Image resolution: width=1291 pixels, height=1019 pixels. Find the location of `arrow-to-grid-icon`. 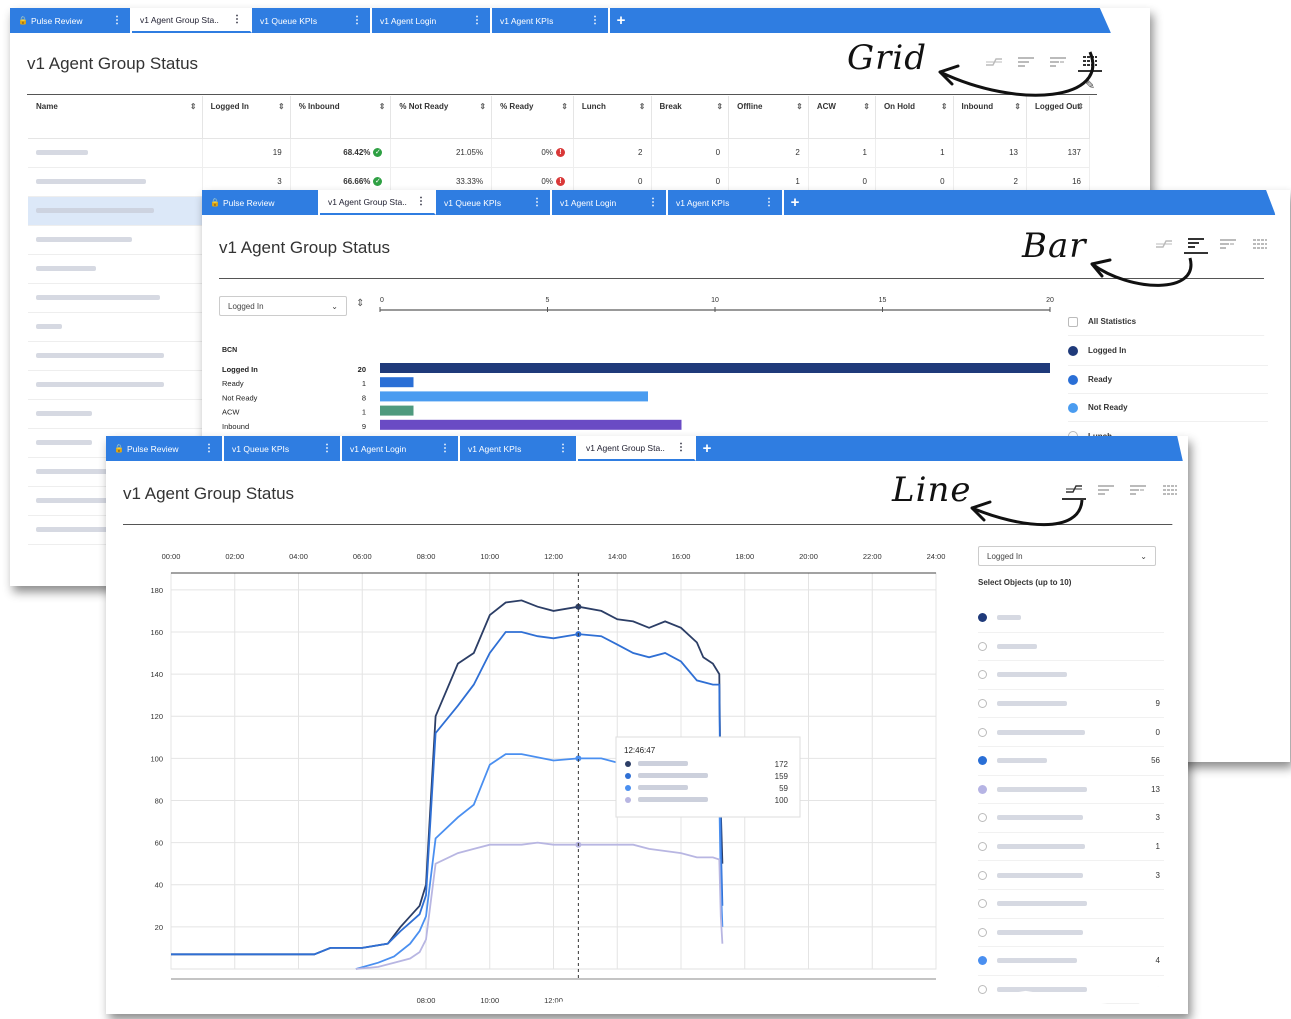

arrow-to-grid-icon is located at coordinates (1017, 74).